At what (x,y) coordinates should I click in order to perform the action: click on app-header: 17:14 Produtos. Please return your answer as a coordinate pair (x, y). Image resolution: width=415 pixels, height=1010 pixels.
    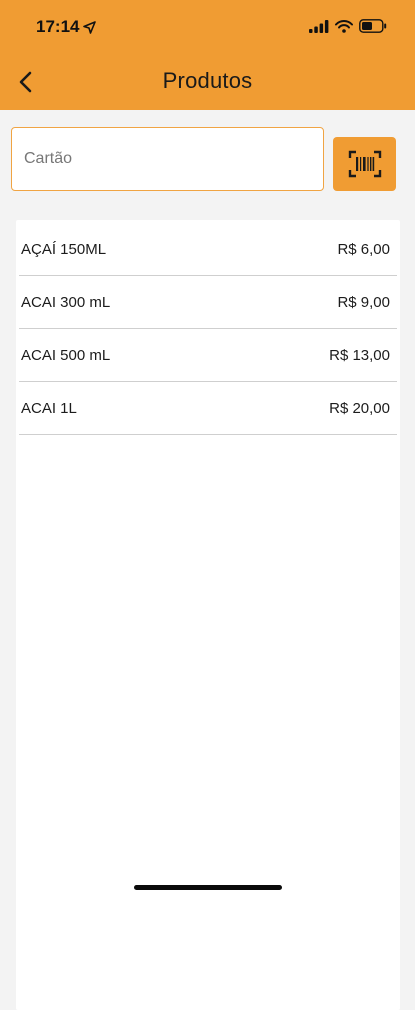
    Looking at the image, I should click on (207, 55).